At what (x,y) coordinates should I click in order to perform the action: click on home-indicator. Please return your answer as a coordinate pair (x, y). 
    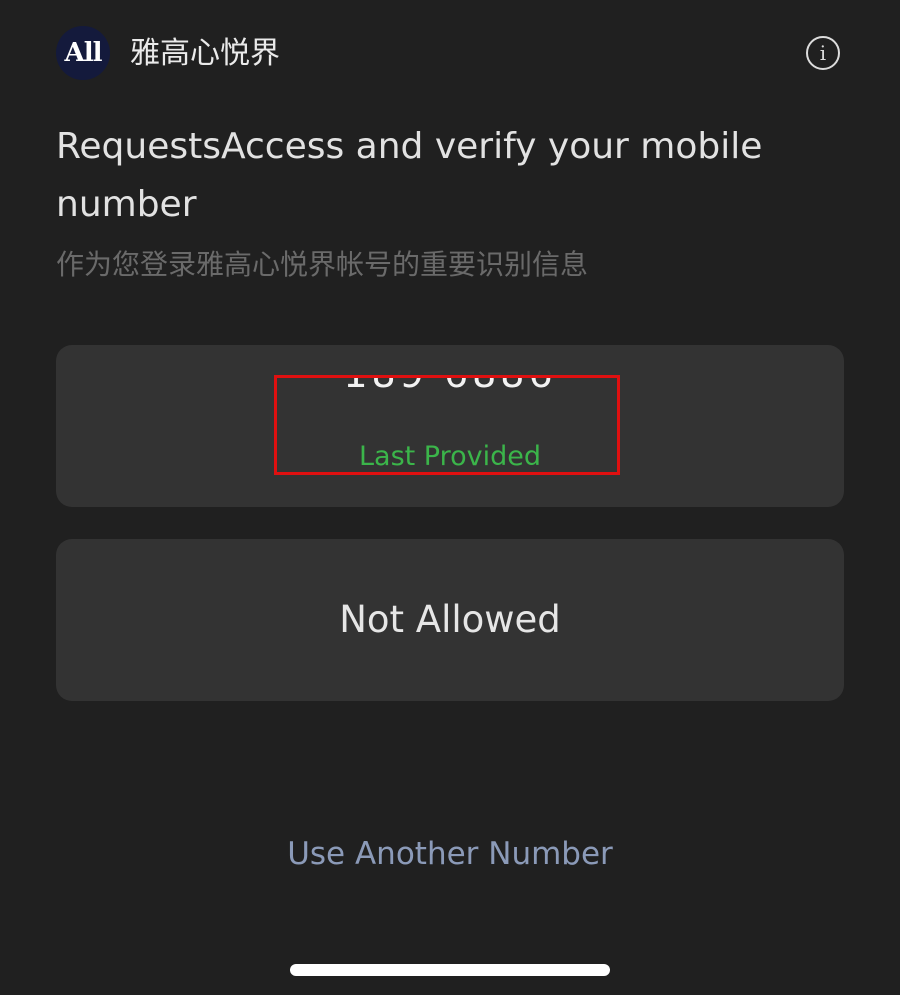
    Looking at the image, I should click on (450, 970).